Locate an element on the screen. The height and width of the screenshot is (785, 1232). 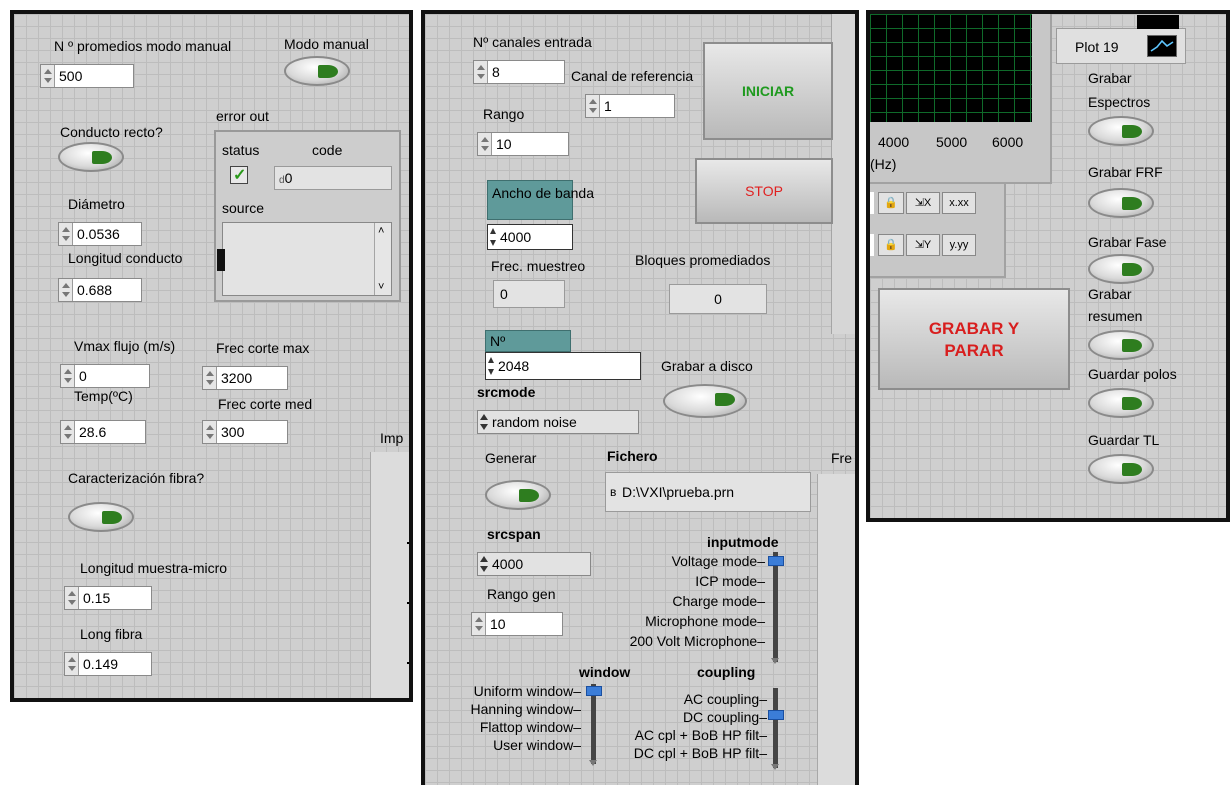
iniciar-button: INICIAR is located at coordinates (768, 91).